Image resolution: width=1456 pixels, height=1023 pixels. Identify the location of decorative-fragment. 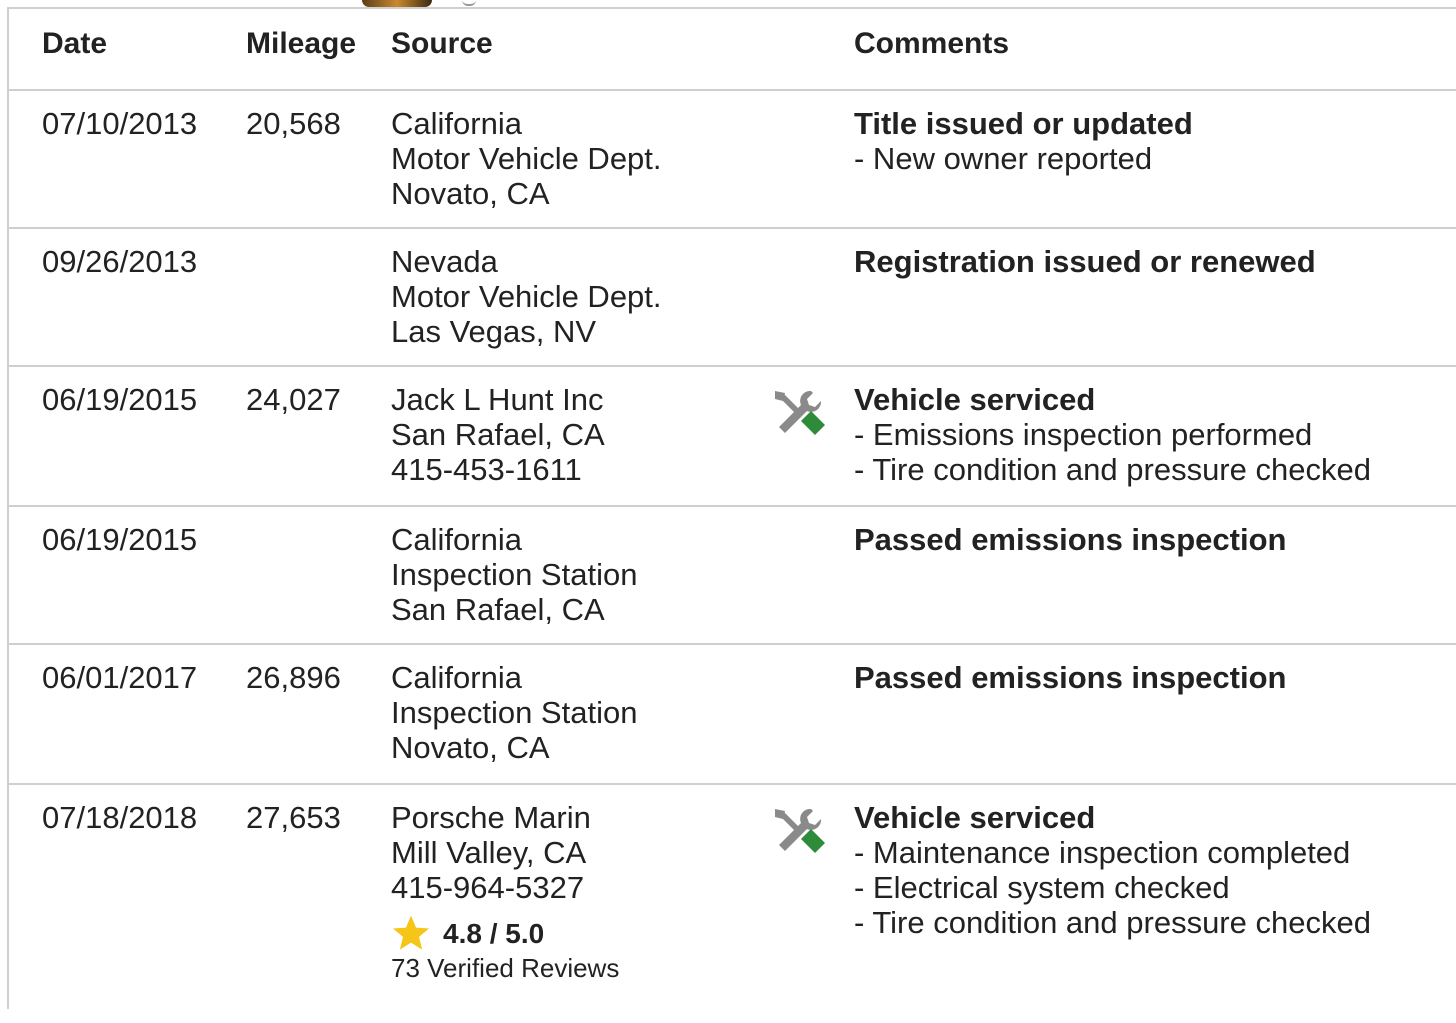
(469, 3).